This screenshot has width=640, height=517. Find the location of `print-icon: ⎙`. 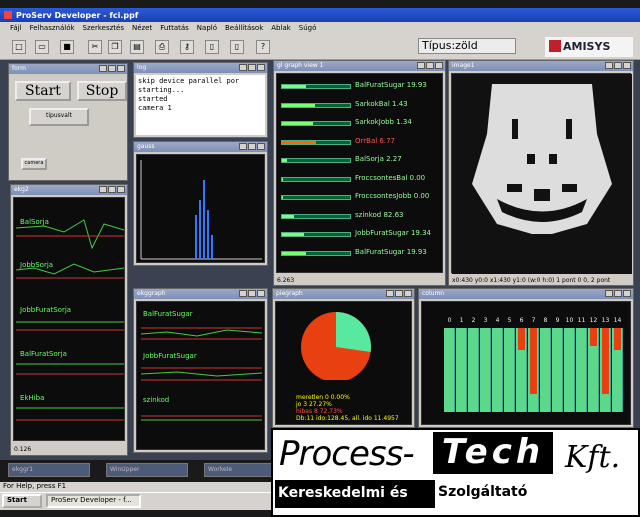

print-icon: ⎙ is located at coordinates (162, 47).